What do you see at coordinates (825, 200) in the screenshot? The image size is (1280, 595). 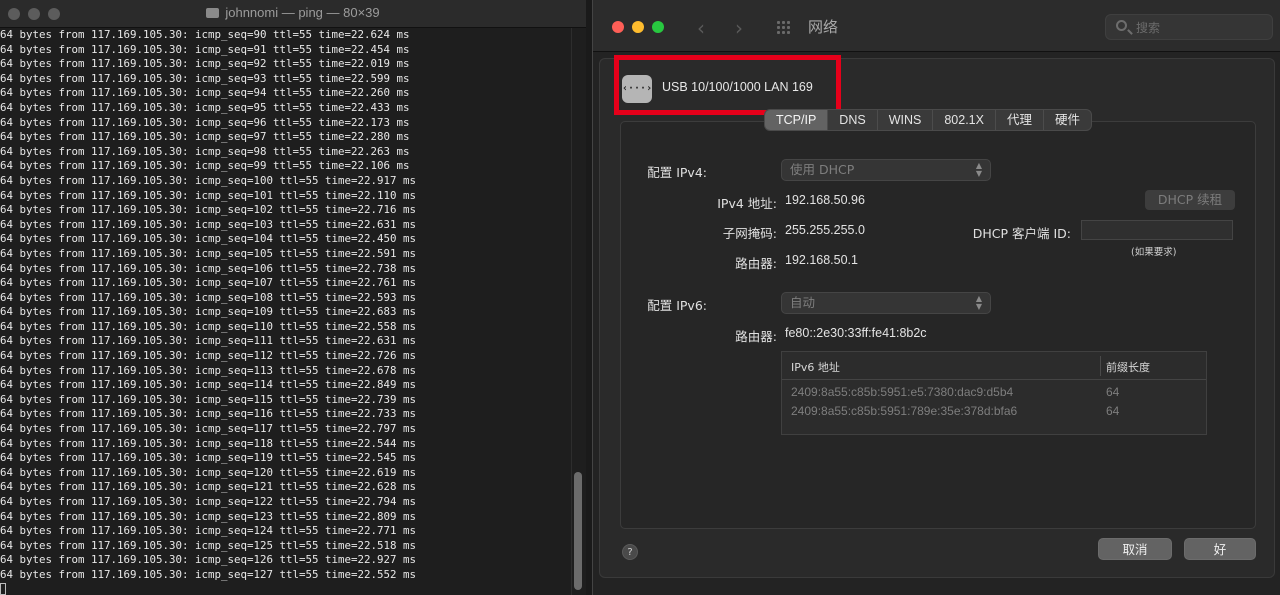 I see `ipv4-address-value: 192.168.50.96` at bounding box center [825, 200].